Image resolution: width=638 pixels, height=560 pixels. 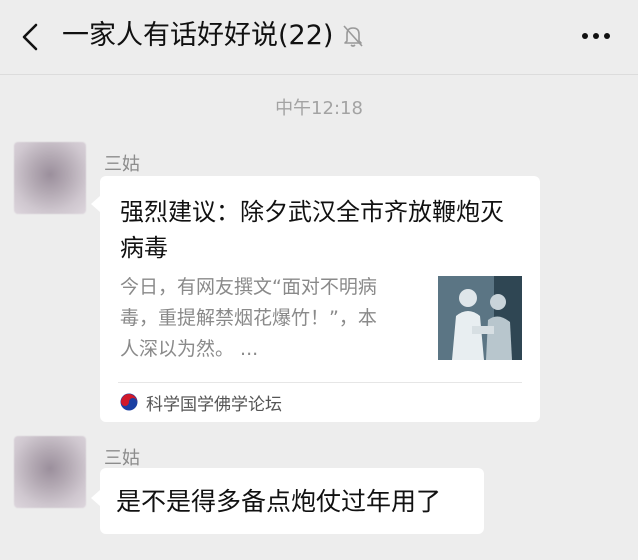 I want to click on card-title: 强烈建议：除夕武汉全市齐放鞭炮灭病毒, so click(x=312, y=230).